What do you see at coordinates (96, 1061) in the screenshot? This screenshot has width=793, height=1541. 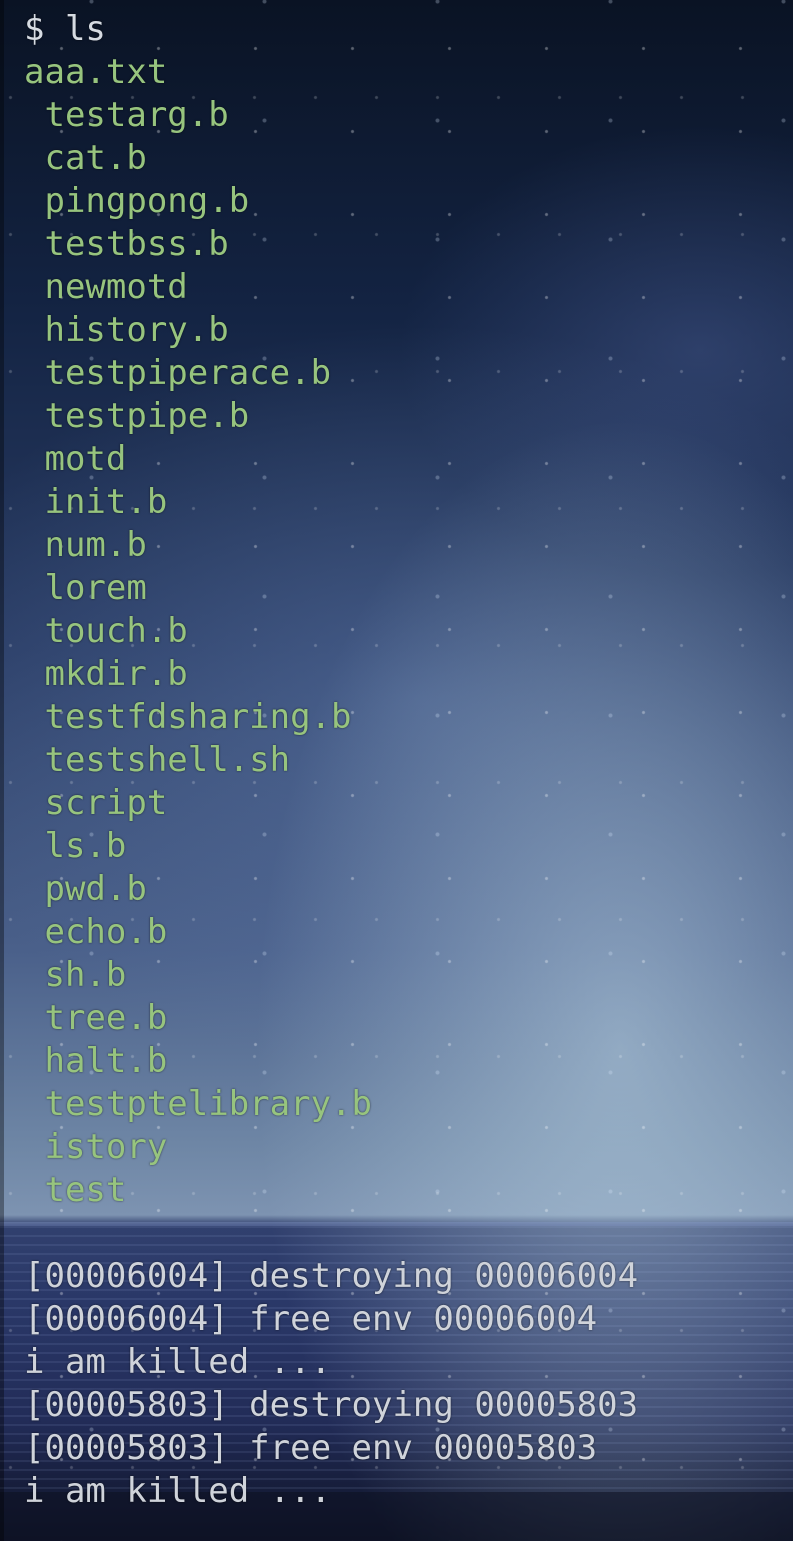 I see `file-entry: halt.b` at bounding box center [96, 1061].